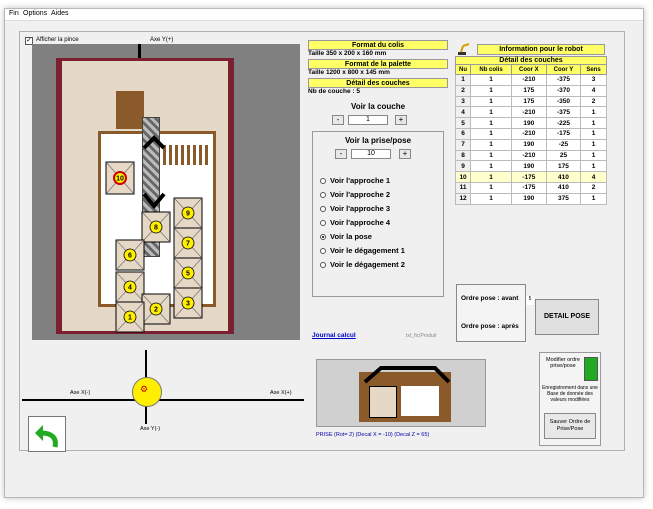 This screenshot has height=509, width=653. I want to click on box-number: 8, so click(156, 228).